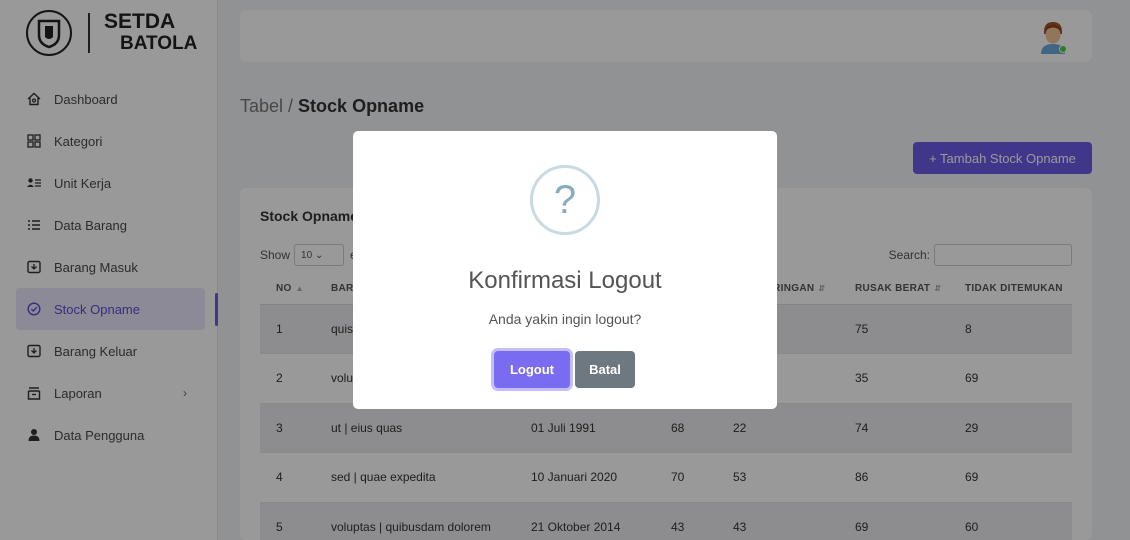 The image size is (1130, 540). What do you see at coordinates (565, 319) in the screenshot?
I see `dialog-message: Anda yakin ingin logout?` at bounding box center [565, 319].